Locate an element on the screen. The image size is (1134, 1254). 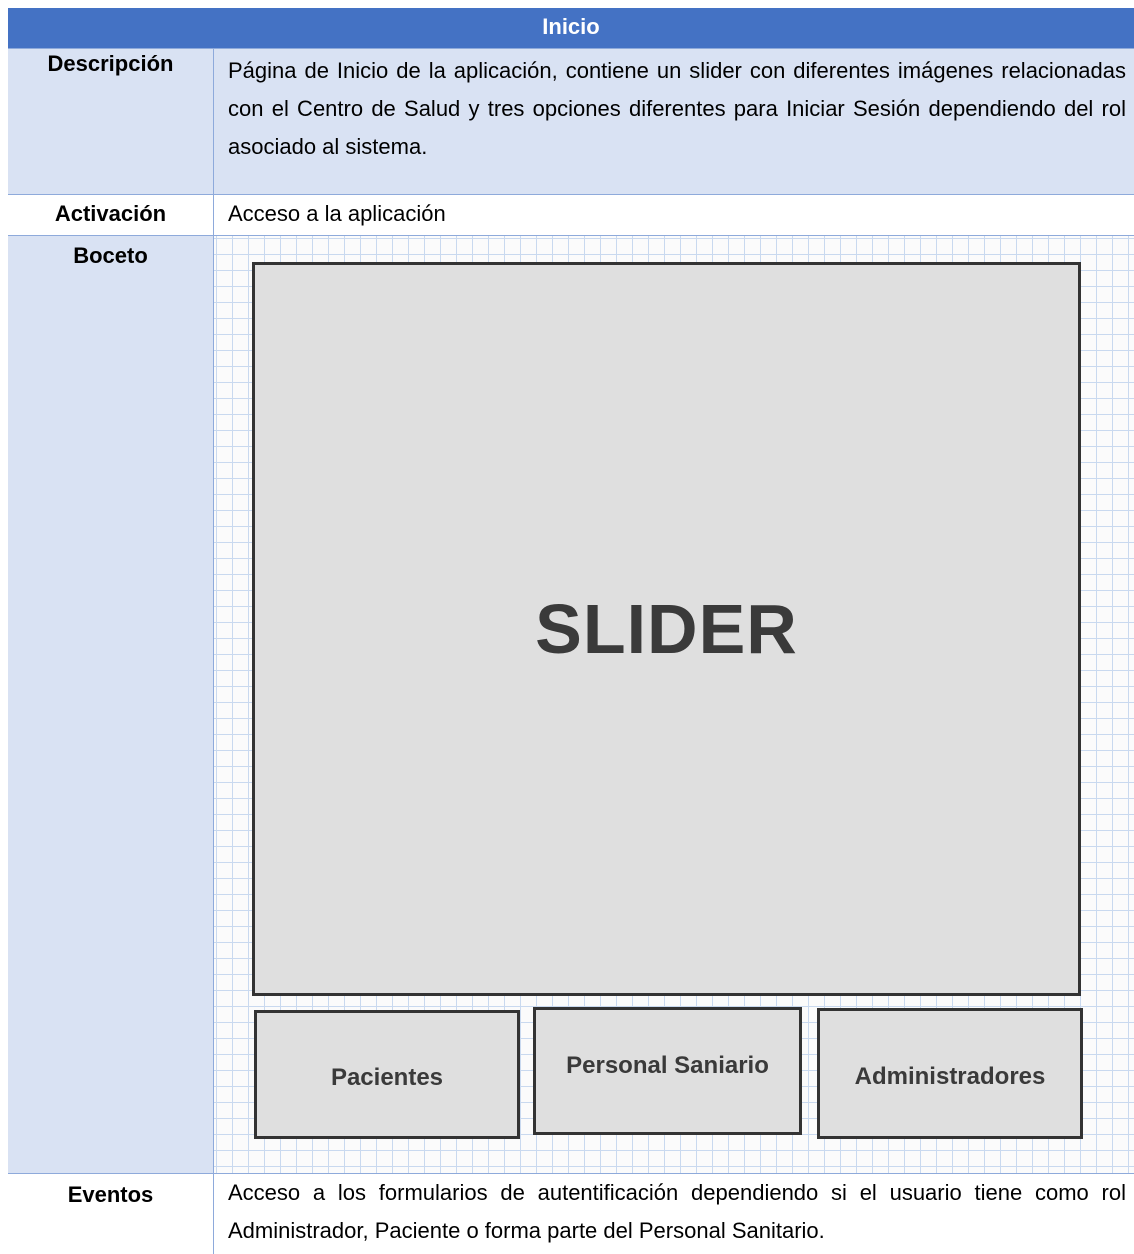
personal-sanitario-button: Personal Saniario is located at coordinates (667, 1071).